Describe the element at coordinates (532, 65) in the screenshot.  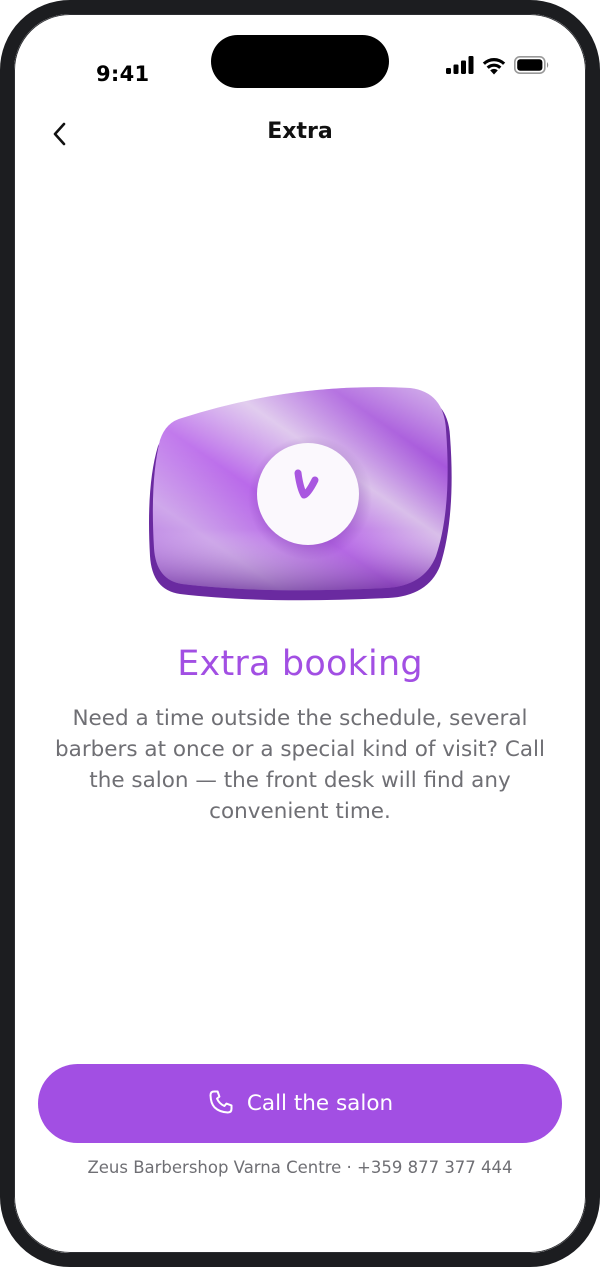
I see `battery-icon` at that location.